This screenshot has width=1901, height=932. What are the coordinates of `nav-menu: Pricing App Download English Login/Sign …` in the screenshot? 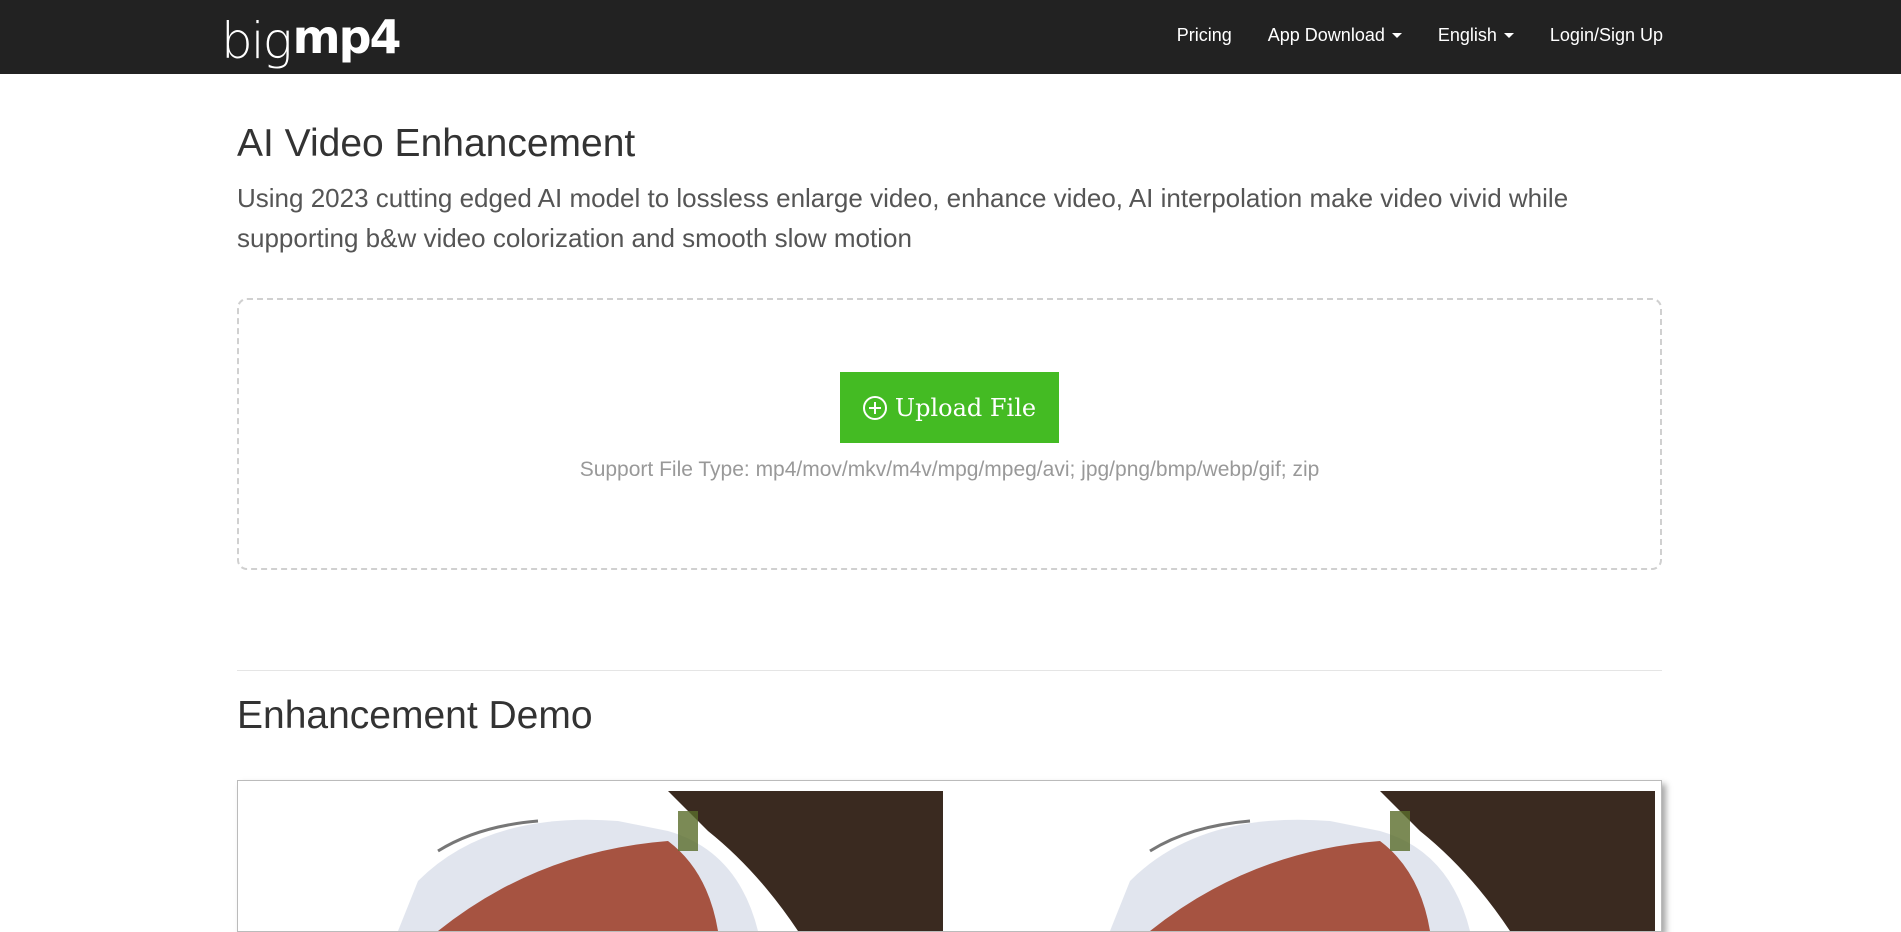 It's located at (1411, 35).